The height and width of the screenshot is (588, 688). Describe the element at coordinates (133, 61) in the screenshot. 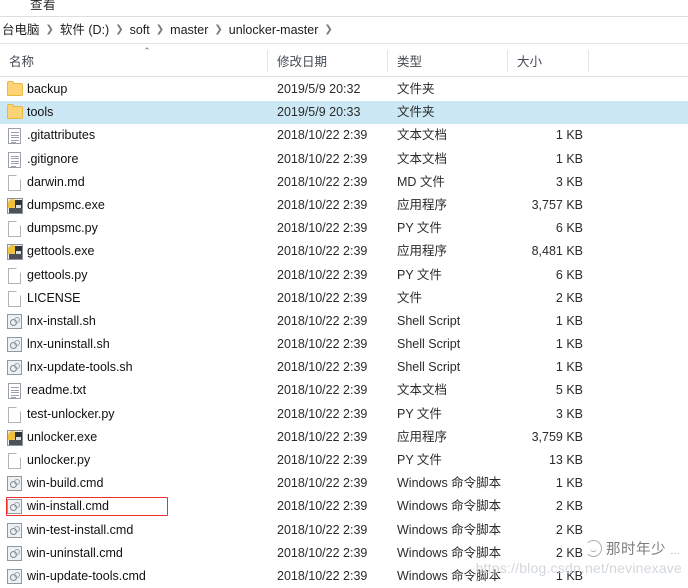

I see `column-header-name: 名称` at that location.